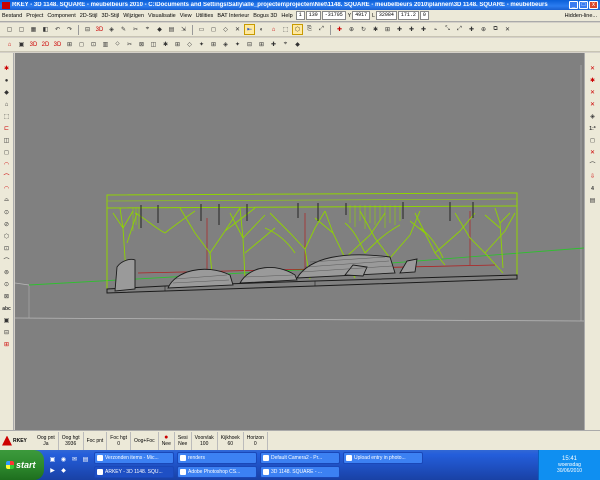 The height and width of the screenshot is (480, 600). What do you see at coordinates (21, 44) in the screenshot?
I see `box-icon: ▣` at bounding box center [21, 44].